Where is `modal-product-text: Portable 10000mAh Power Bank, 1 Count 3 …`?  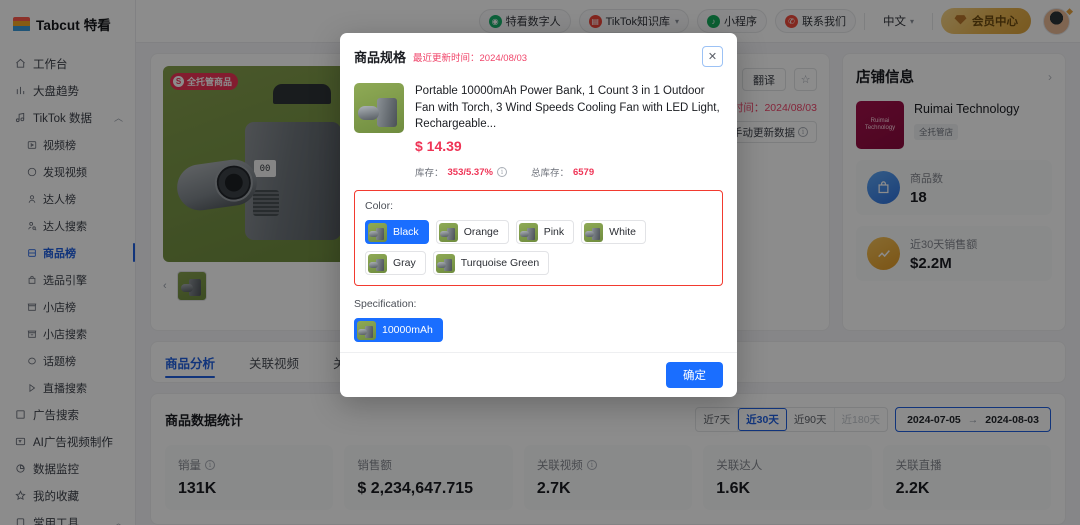 modal-product-text: Portable 10000mAh Power Bank, 1 Count 3 … is located at coordinates (569, 118).